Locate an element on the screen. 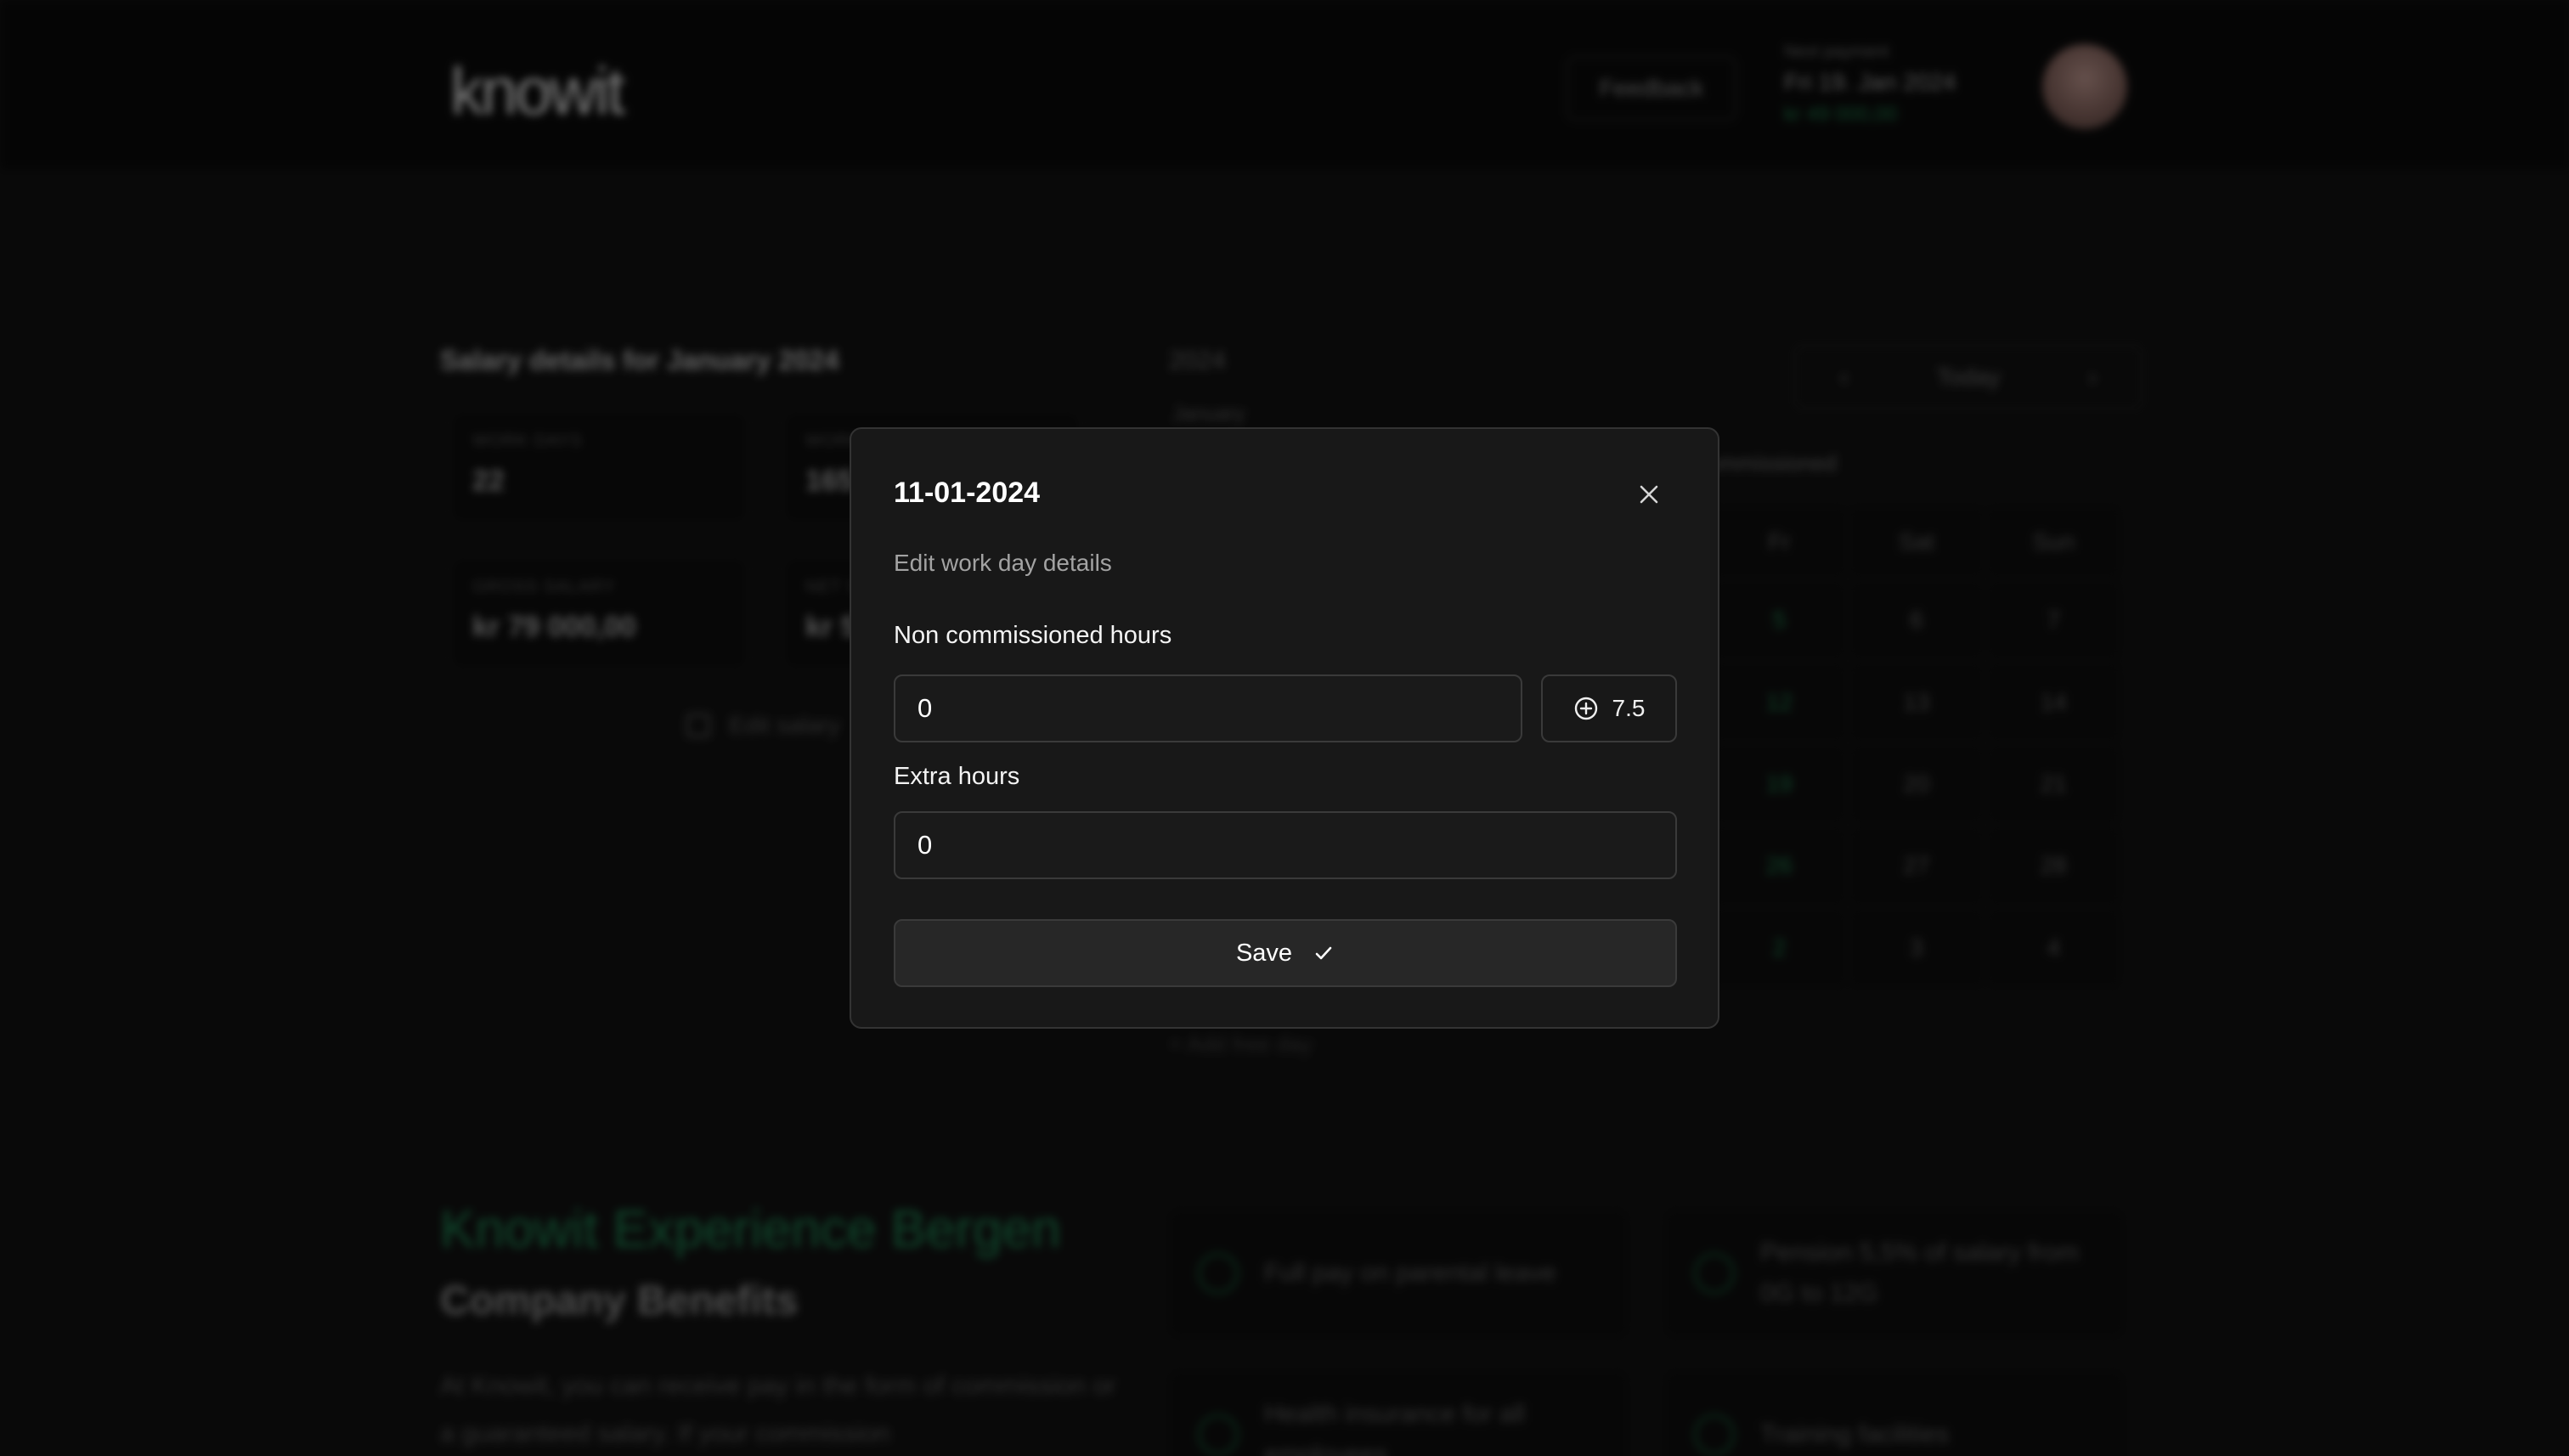 Image resolution: width=2569 pixels, height=1456 pixels. close-icon is located at coordinates (1649, 495).